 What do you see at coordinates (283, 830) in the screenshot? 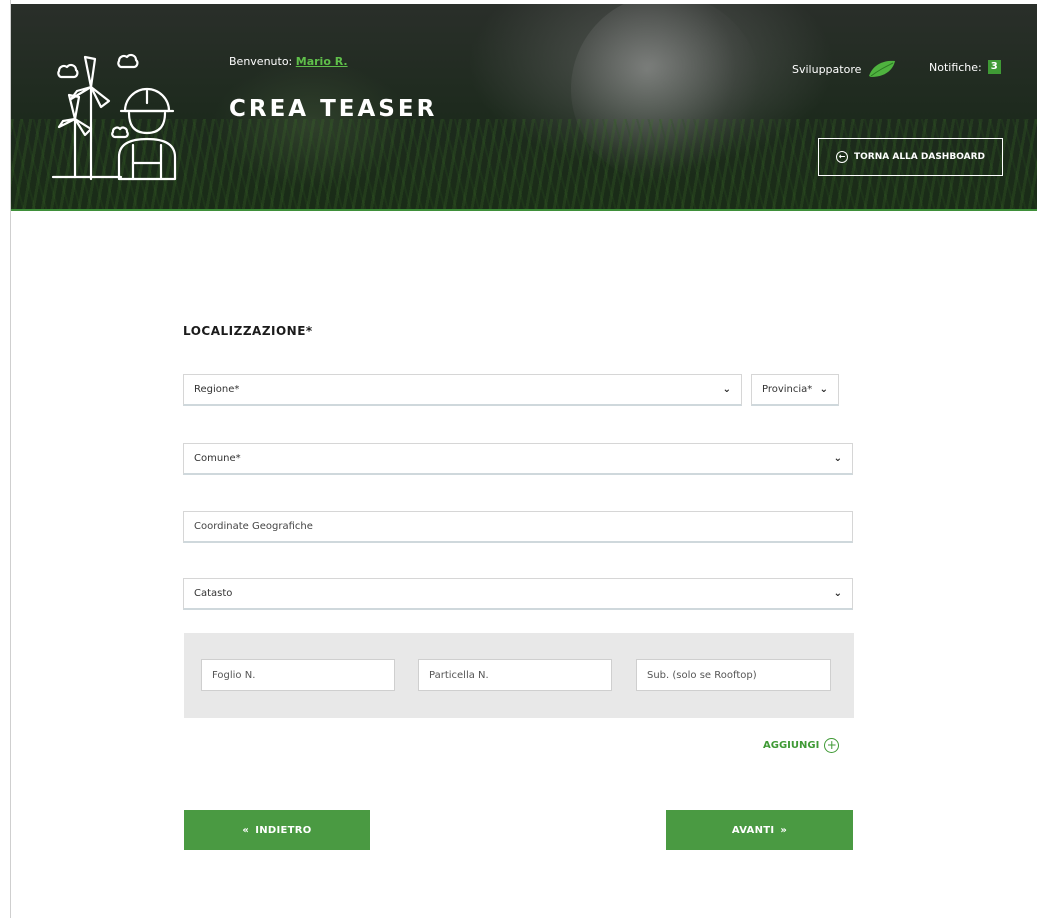
I see `back-label: INDIETRO` at bounding box center [283, 830].